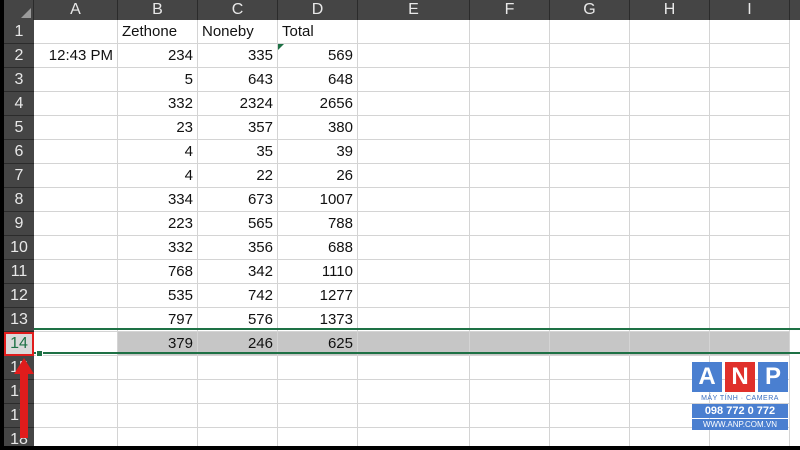 Image resolution: width=800 pixels, height=450 pixels. I want to click on cell-i4, so click(750, 104).